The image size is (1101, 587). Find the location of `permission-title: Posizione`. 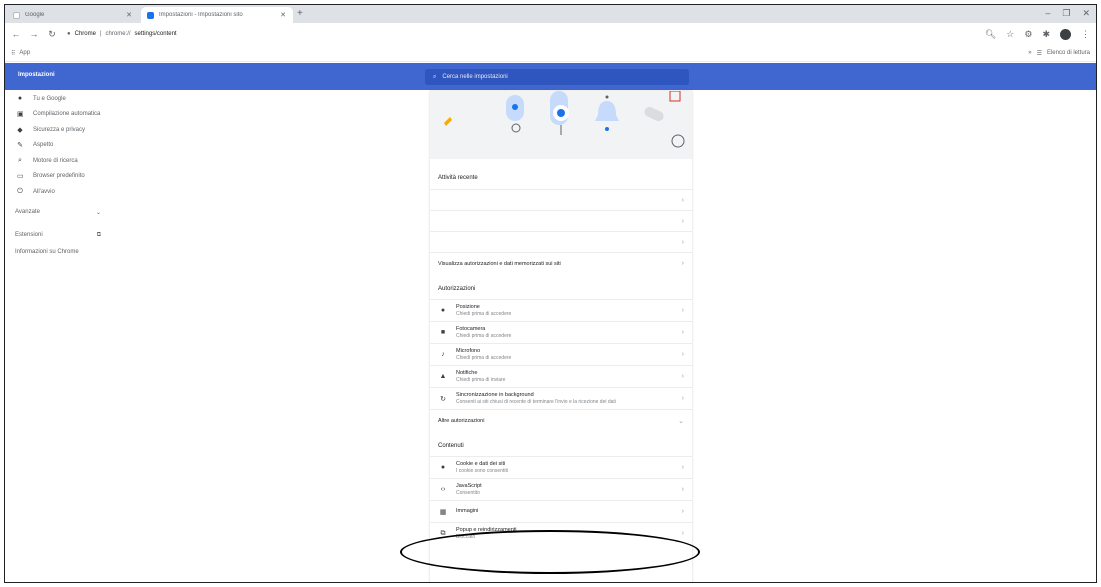

permission-title: Posizione is located at coordinates (468, 307).